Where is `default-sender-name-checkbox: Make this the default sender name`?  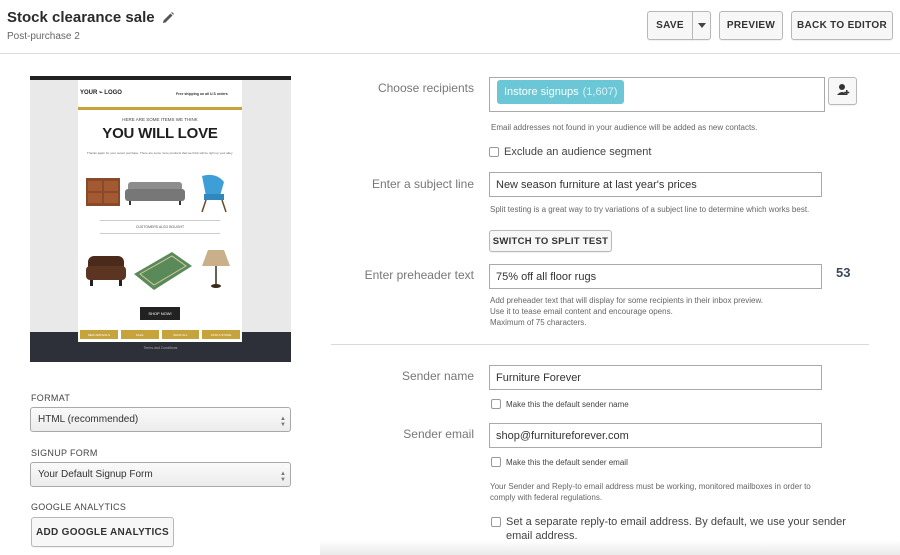 default-sender-name-checkbox: Make this the default sender name is located at coordinates (560, 404).